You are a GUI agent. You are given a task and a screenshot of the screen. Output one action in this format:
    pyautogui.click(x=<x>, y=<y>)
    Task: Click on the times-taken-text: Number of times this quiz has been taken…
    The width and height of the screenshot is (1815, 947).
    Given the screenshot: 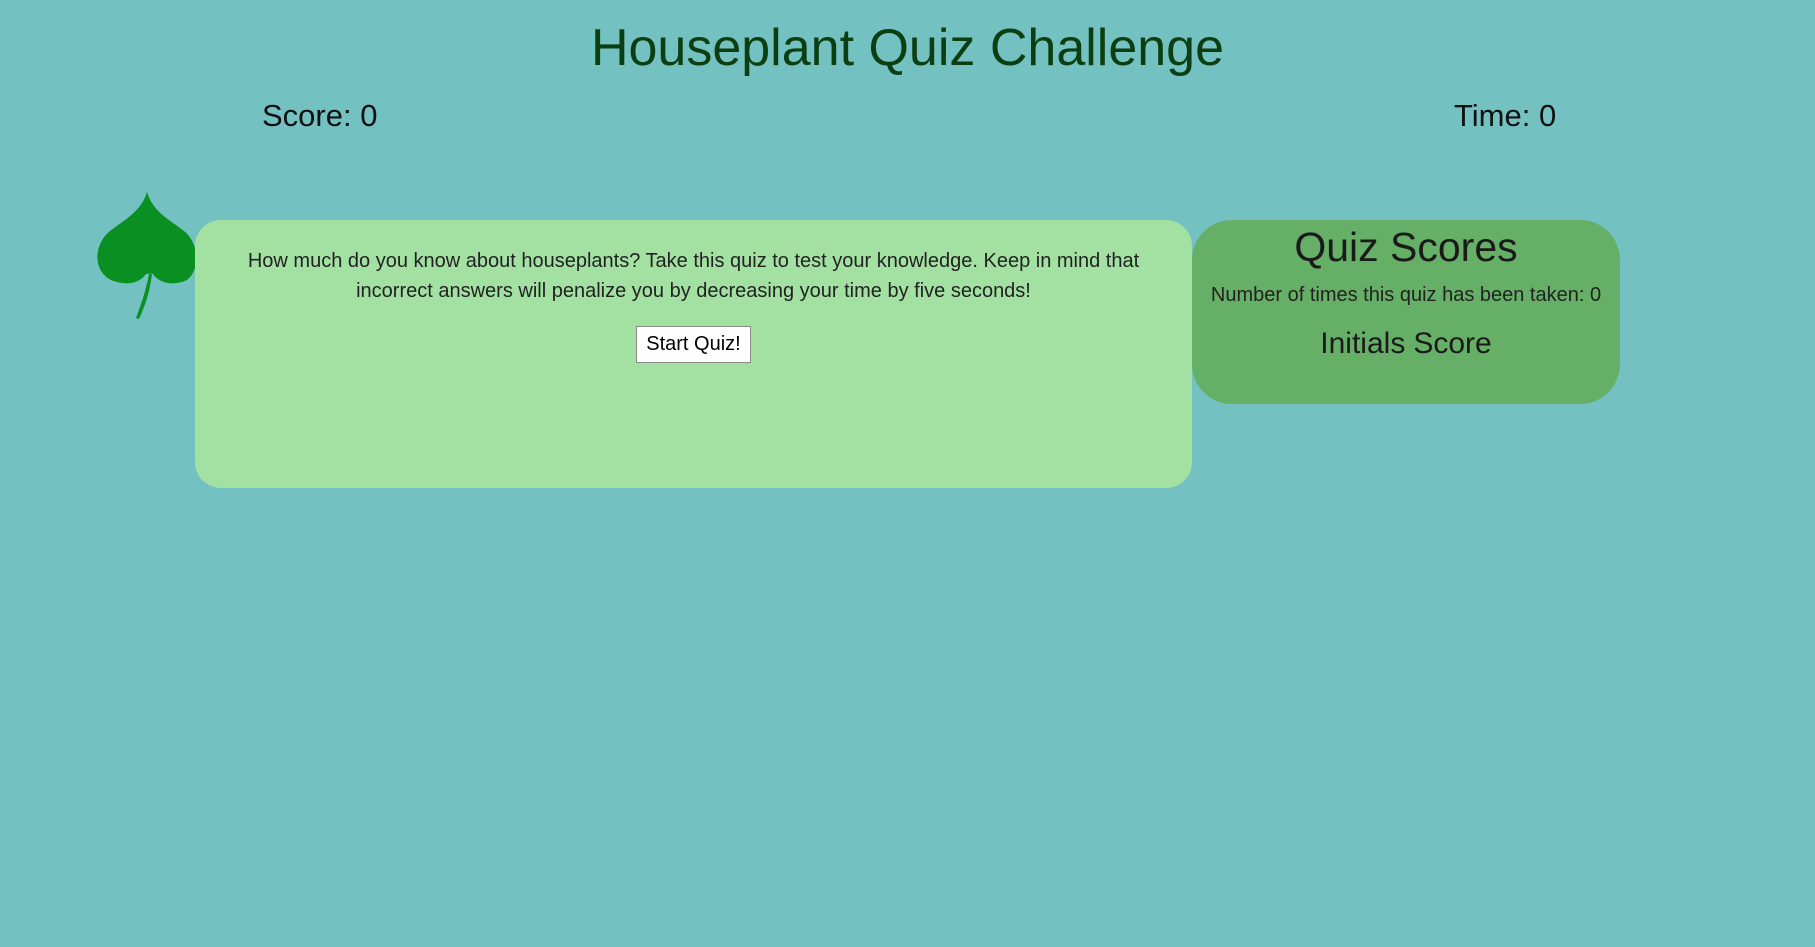 What is the action you would take?
    pyautogui.click(x=1406, y=295)
    